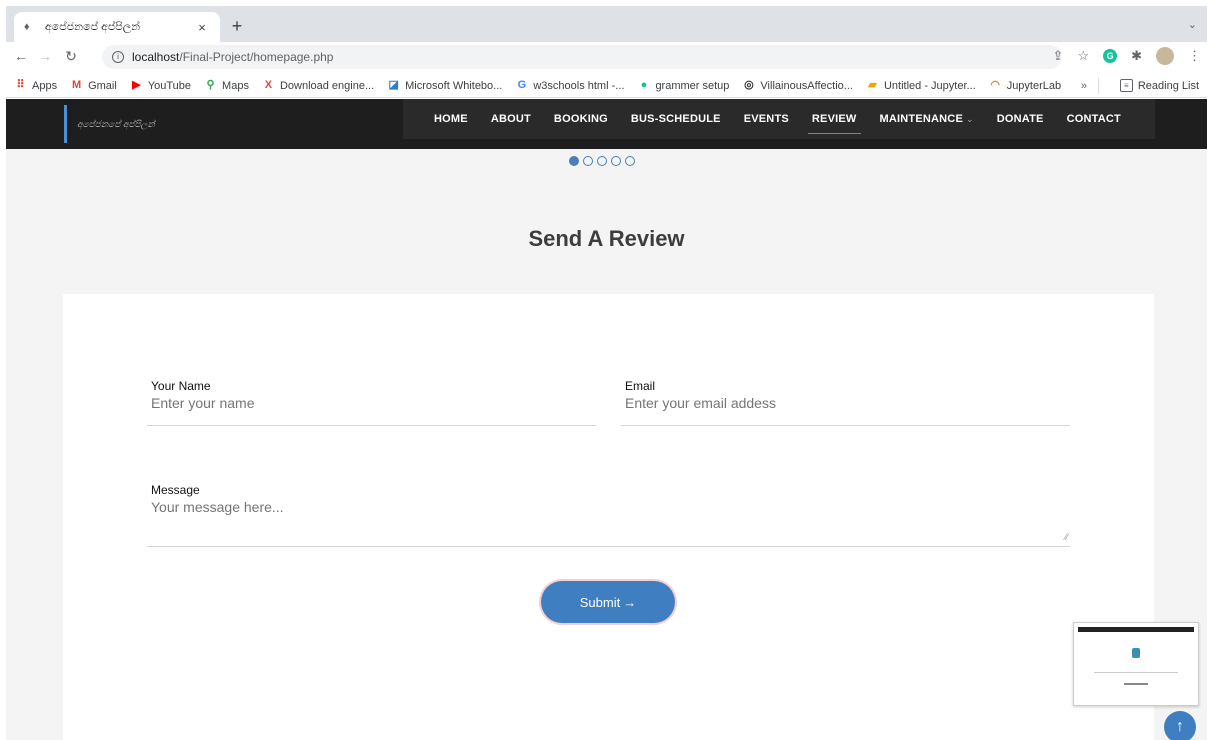 The width and height of the screenshot is (1209, 740). What do you see at coordinates (20, 85) in the screenshot?
I see `apps-grid-icon: ⠿` at bounding box center [20, 85].